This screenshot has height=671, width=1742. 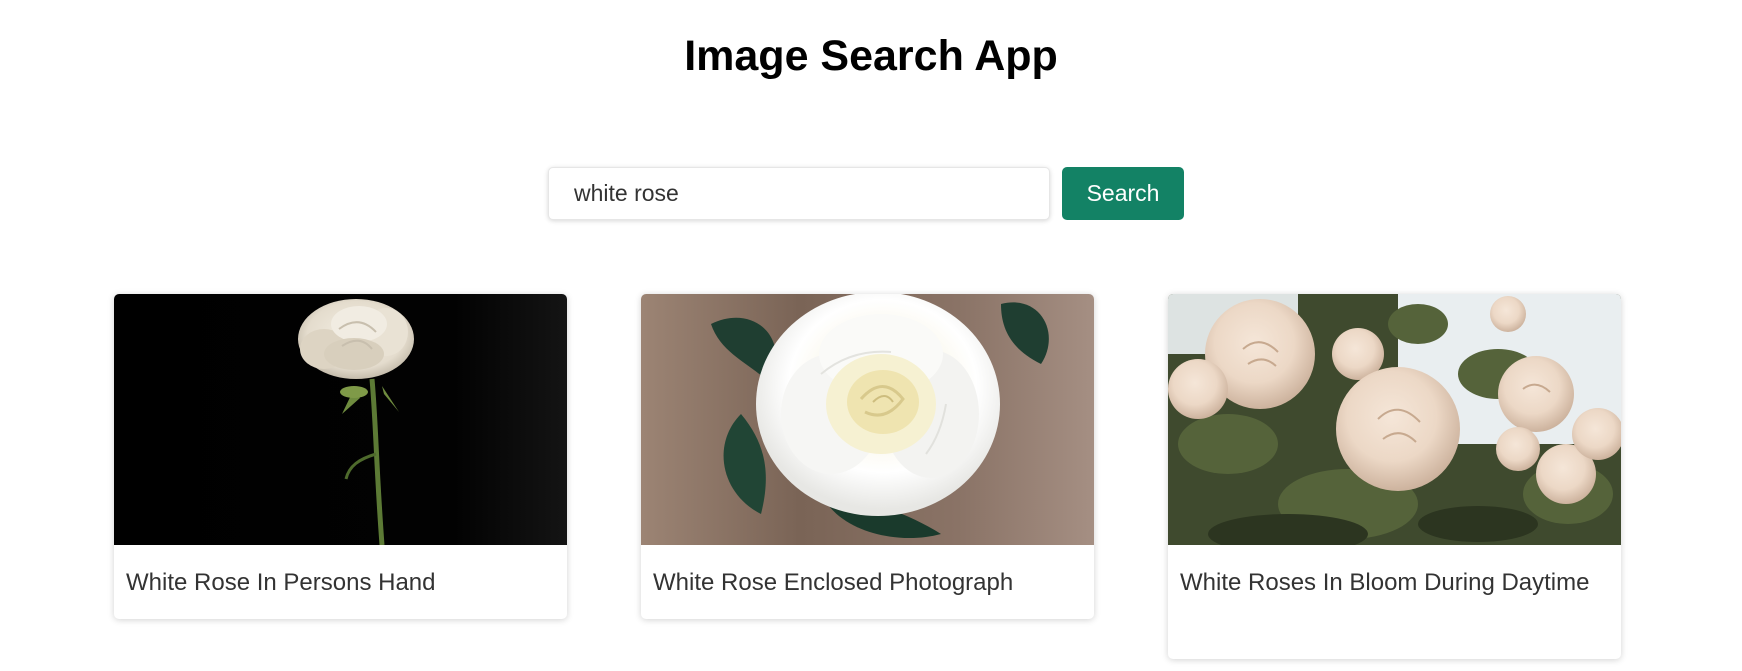 What do you see at coordinates (1123, 193) in the screenshot?
I see `search-button: Search` at bounding box center [1123, 193].